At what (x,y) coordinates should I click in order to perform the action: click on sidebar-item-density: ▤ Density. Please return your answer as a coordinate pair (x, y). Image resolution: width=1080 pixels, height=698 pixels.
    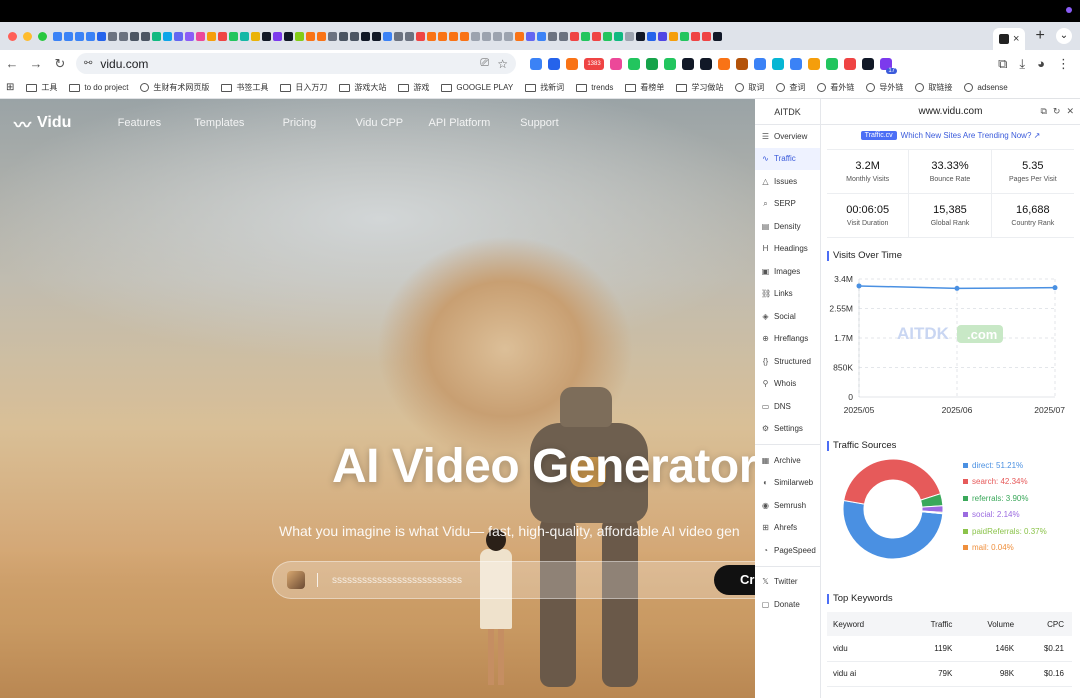
    Looking at the image, I should click on (787, 226).